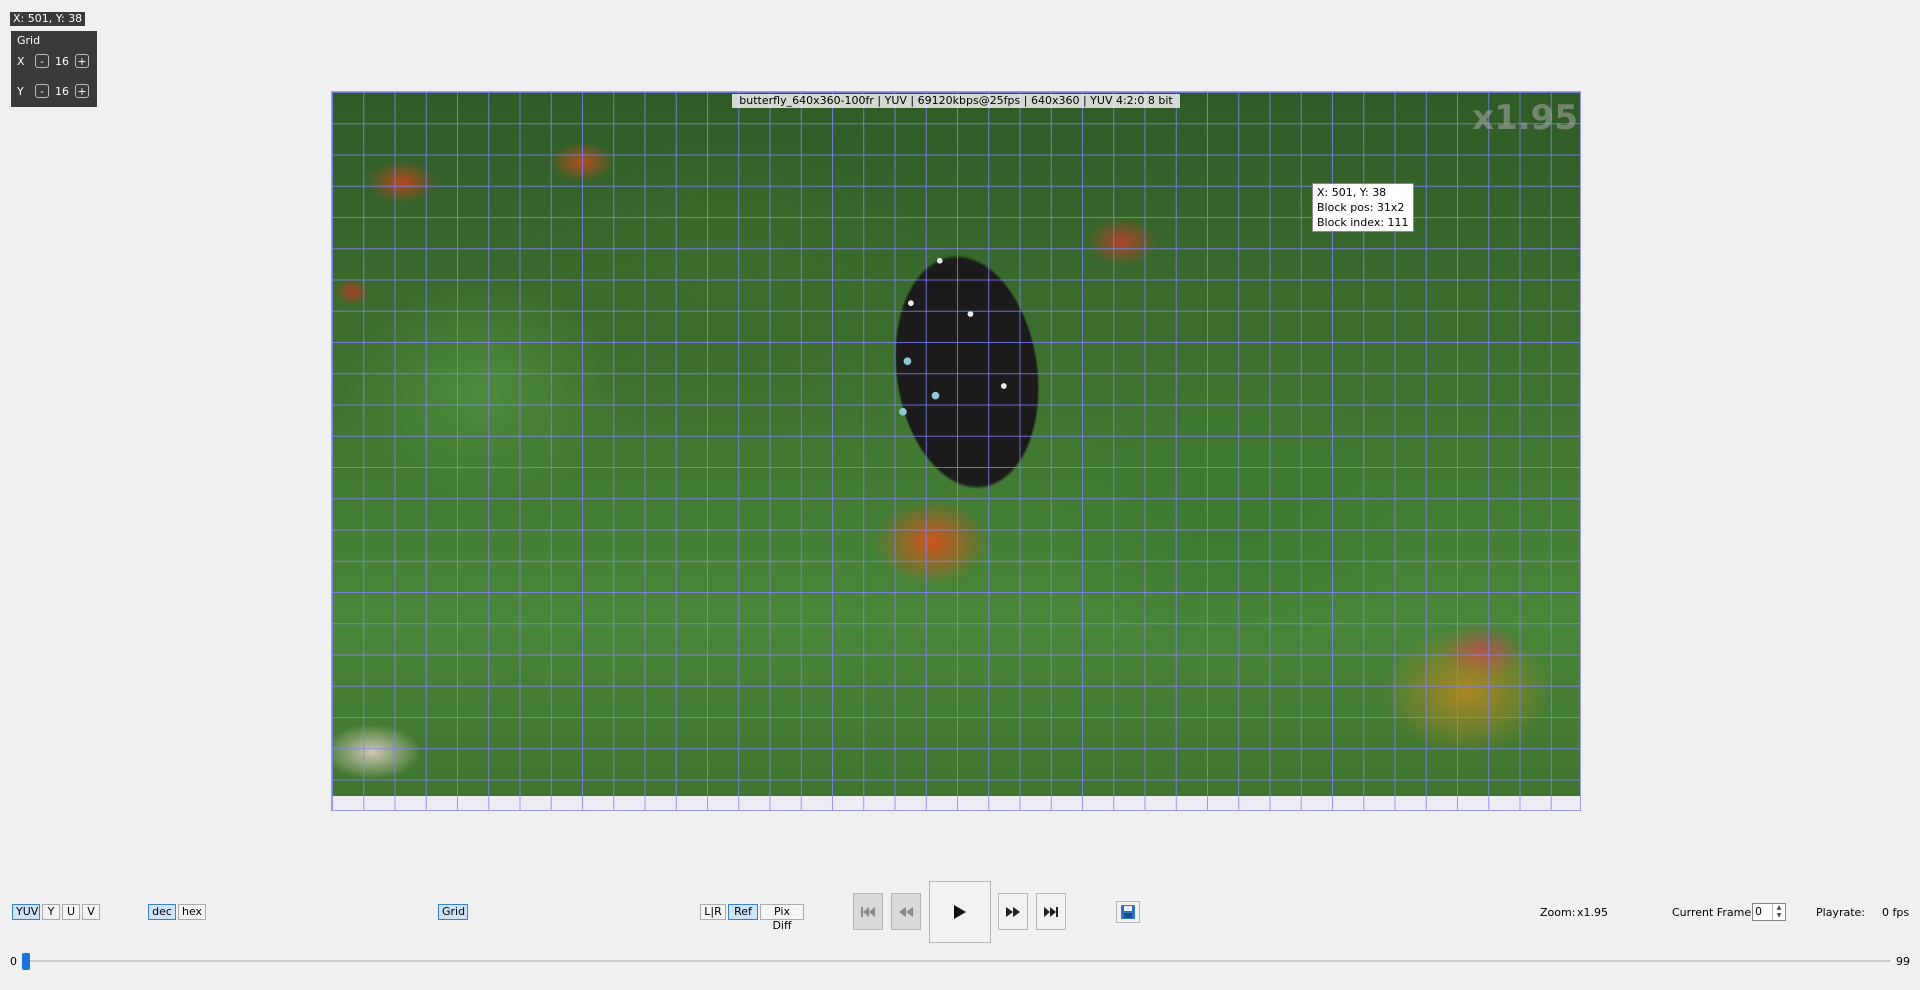 The width and height of the screenshot is (1920, 990). What do you see at coordinates (51, 912) in the screenshot?
I see `plane-y-button: Y` at bounding box center [51, 912].